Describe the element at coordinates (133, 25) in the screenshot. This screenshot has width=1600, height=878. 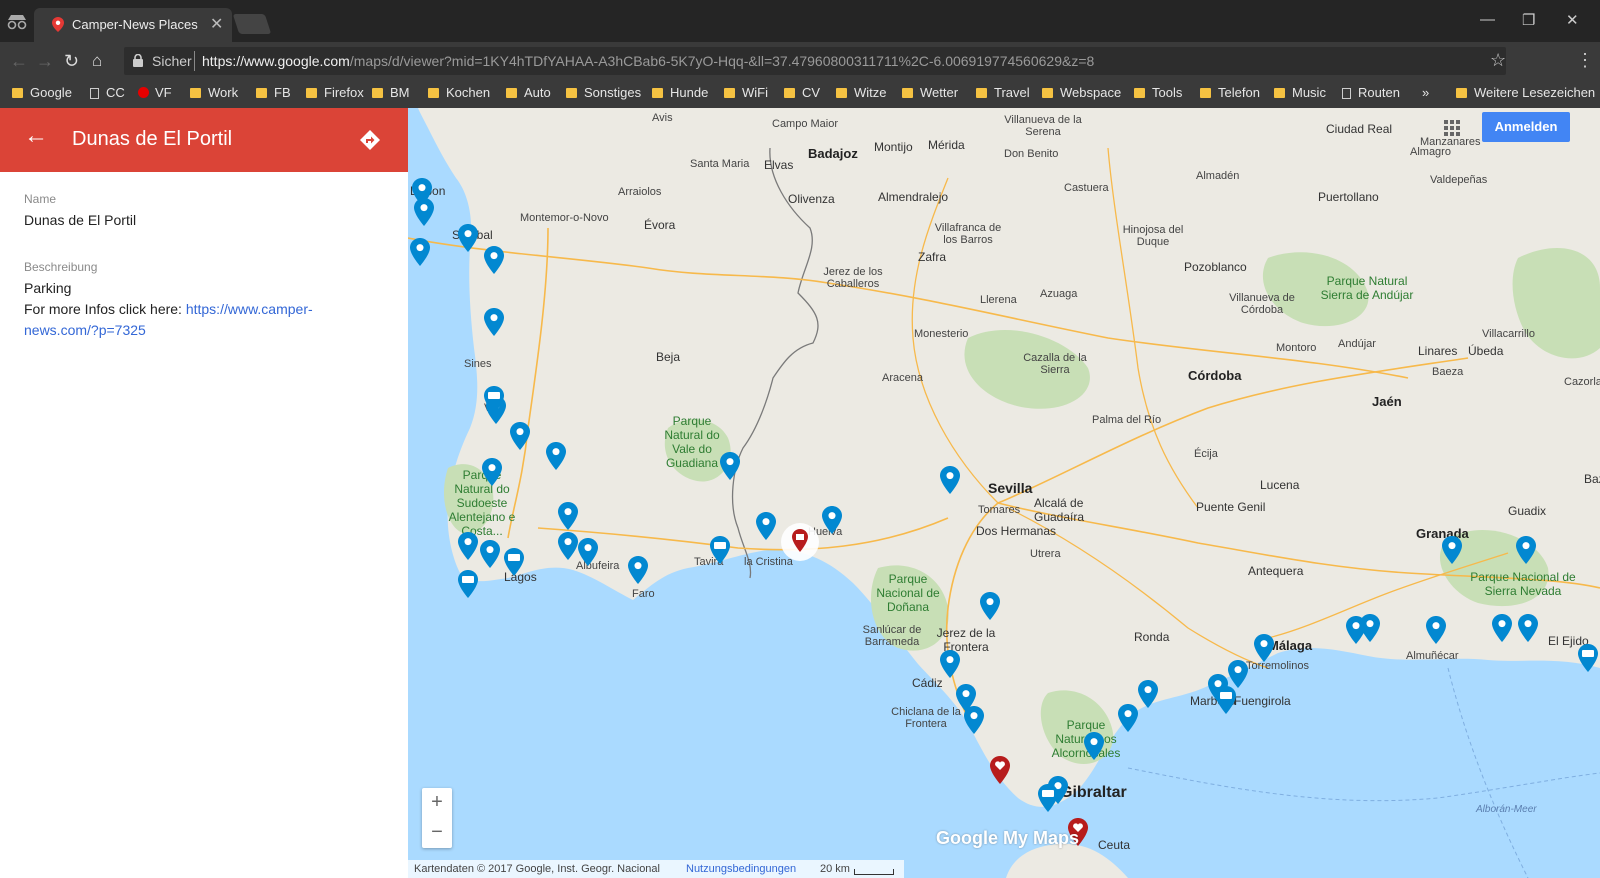
I see `browser-tab: Camper-News Places ✕` at that location.